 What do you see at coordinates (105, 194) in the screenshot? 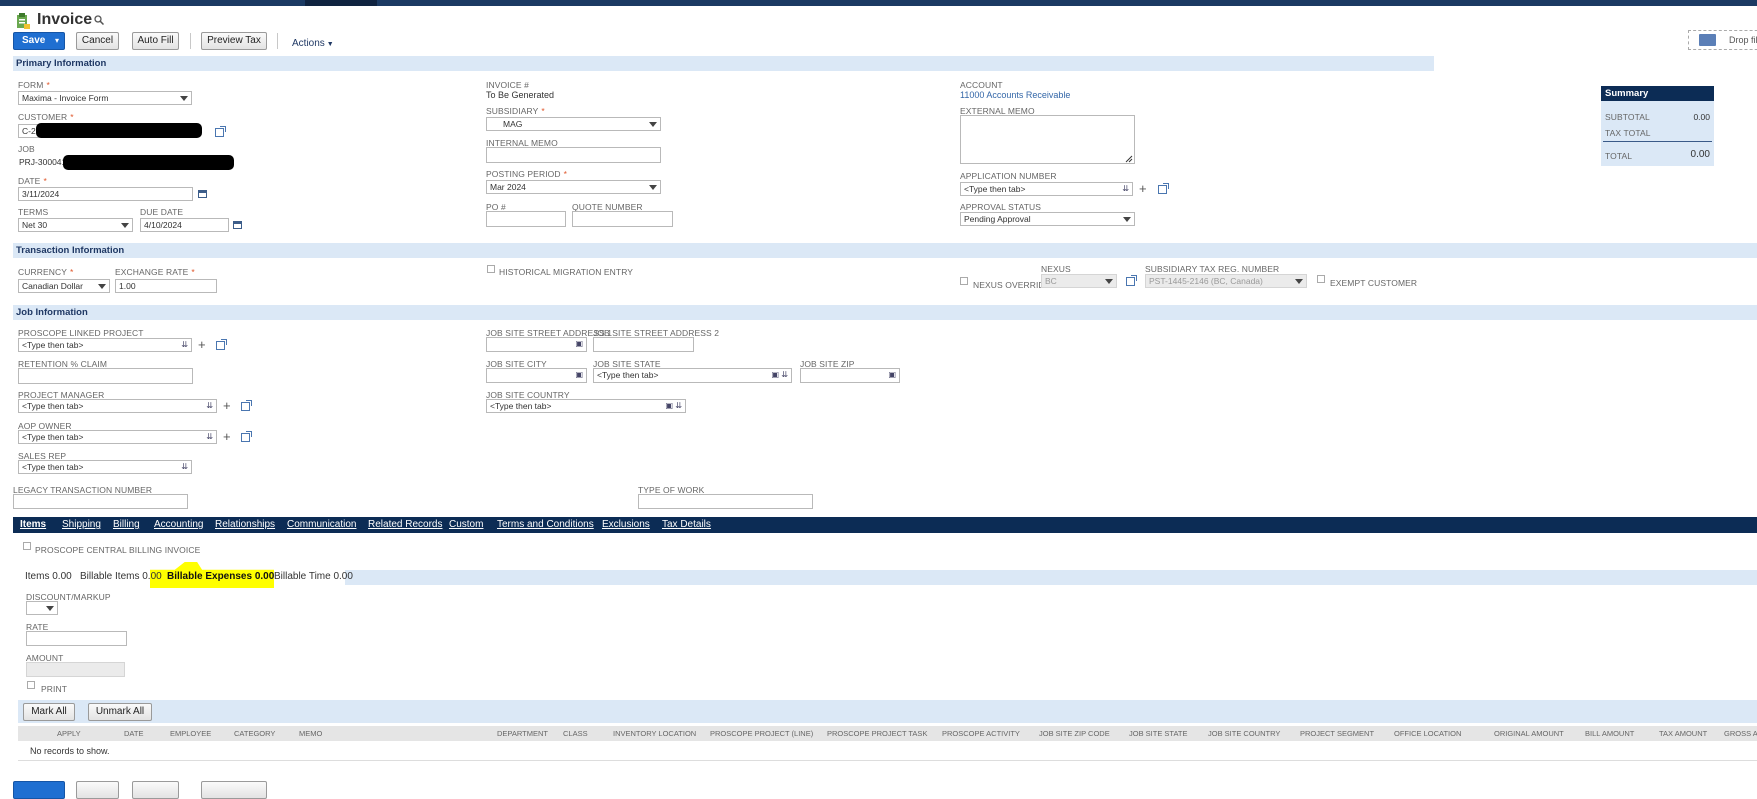
I see `date-field: 3/11/2024` at bounding box center [105, 194].